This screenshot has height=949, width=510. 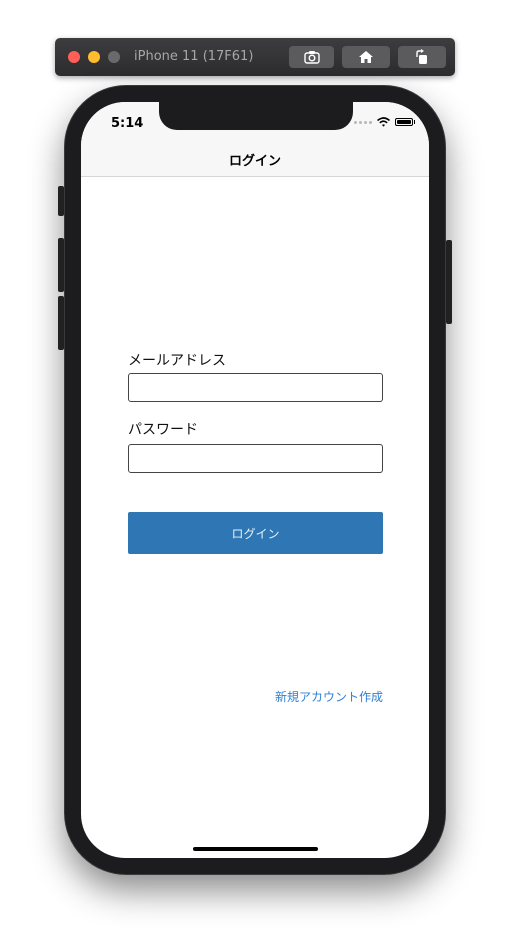 I want to click on status-icons, so click(x=384, y=122).